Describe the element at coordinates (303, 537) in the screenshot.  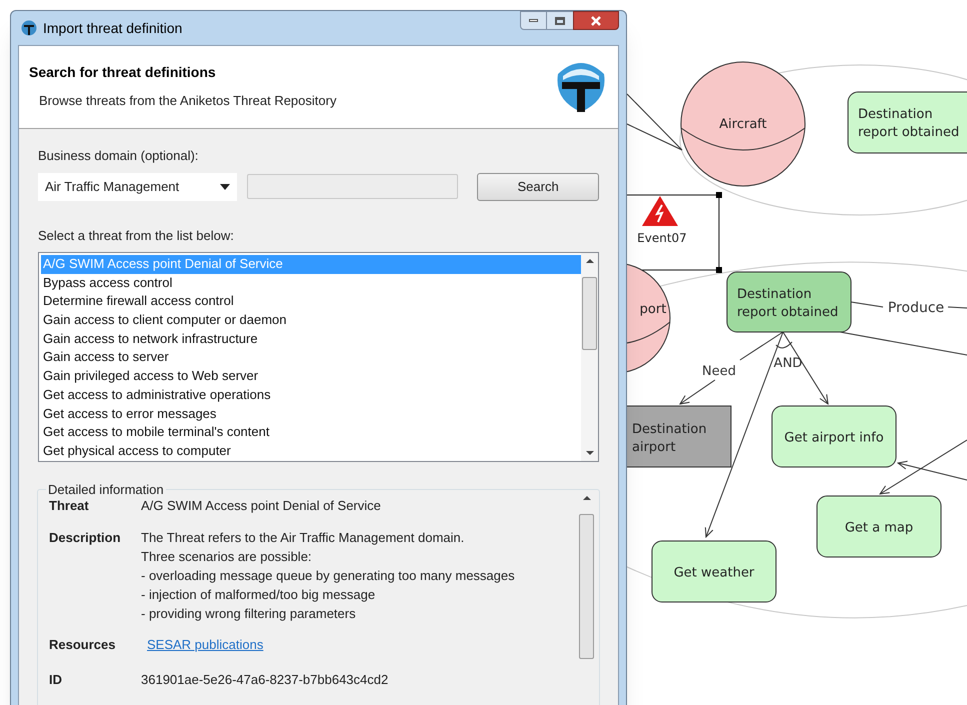
I see `detail-value: The Threat refers to the Air Traffic Management domain.` at that location.